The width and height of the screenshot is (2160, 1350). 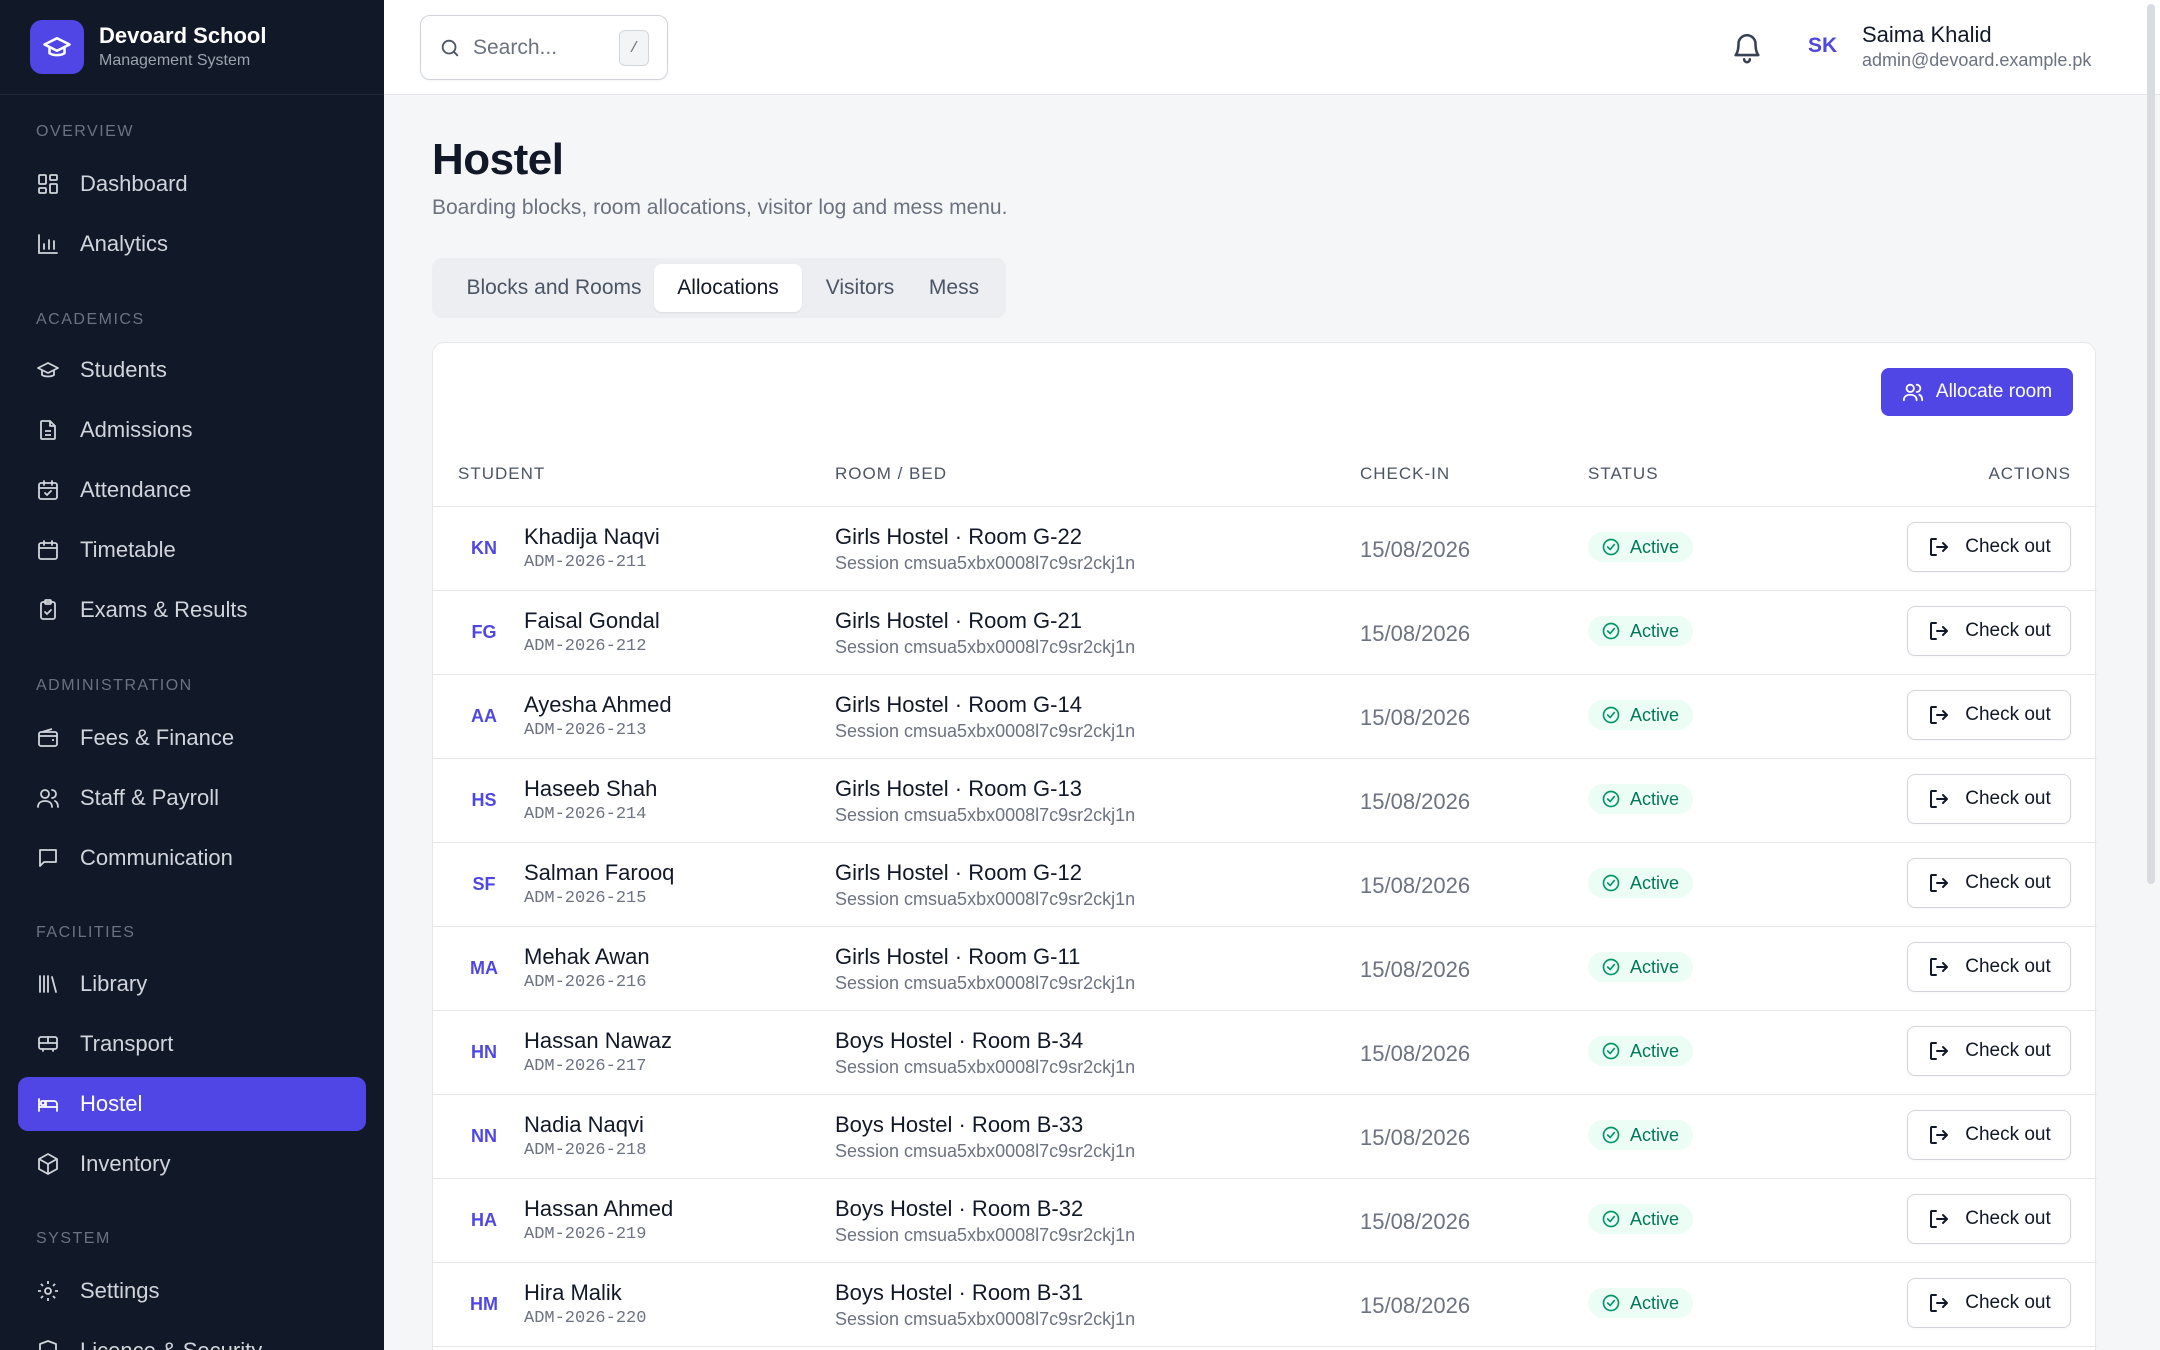 I want to click on message-icon, so click(x=48, y=858).